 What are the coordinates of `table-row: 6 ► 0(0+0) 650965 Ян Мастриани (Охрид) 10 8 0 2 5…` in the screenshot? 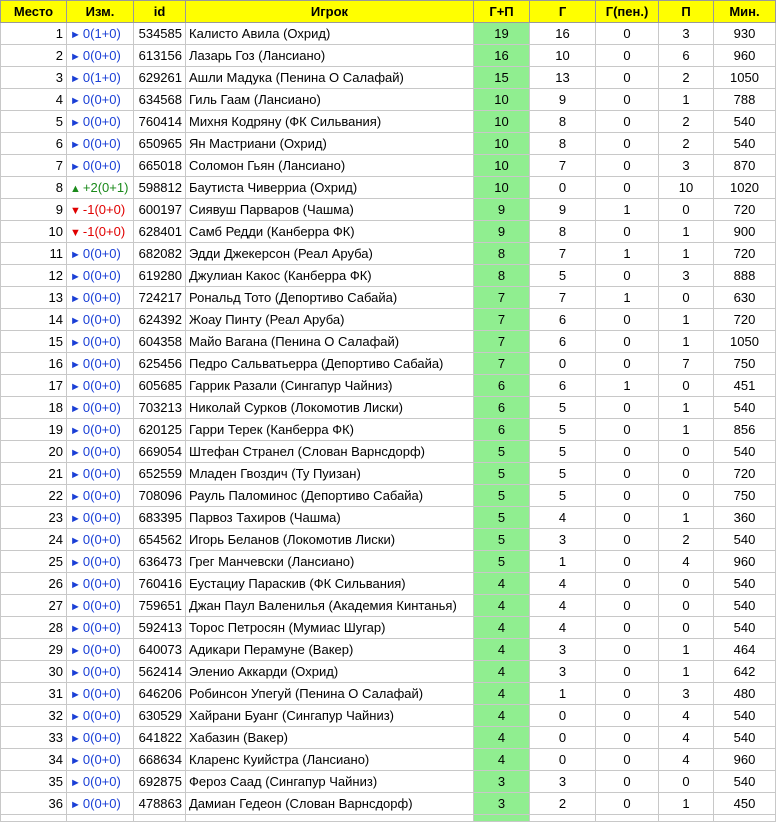 It's located at (388, 143).